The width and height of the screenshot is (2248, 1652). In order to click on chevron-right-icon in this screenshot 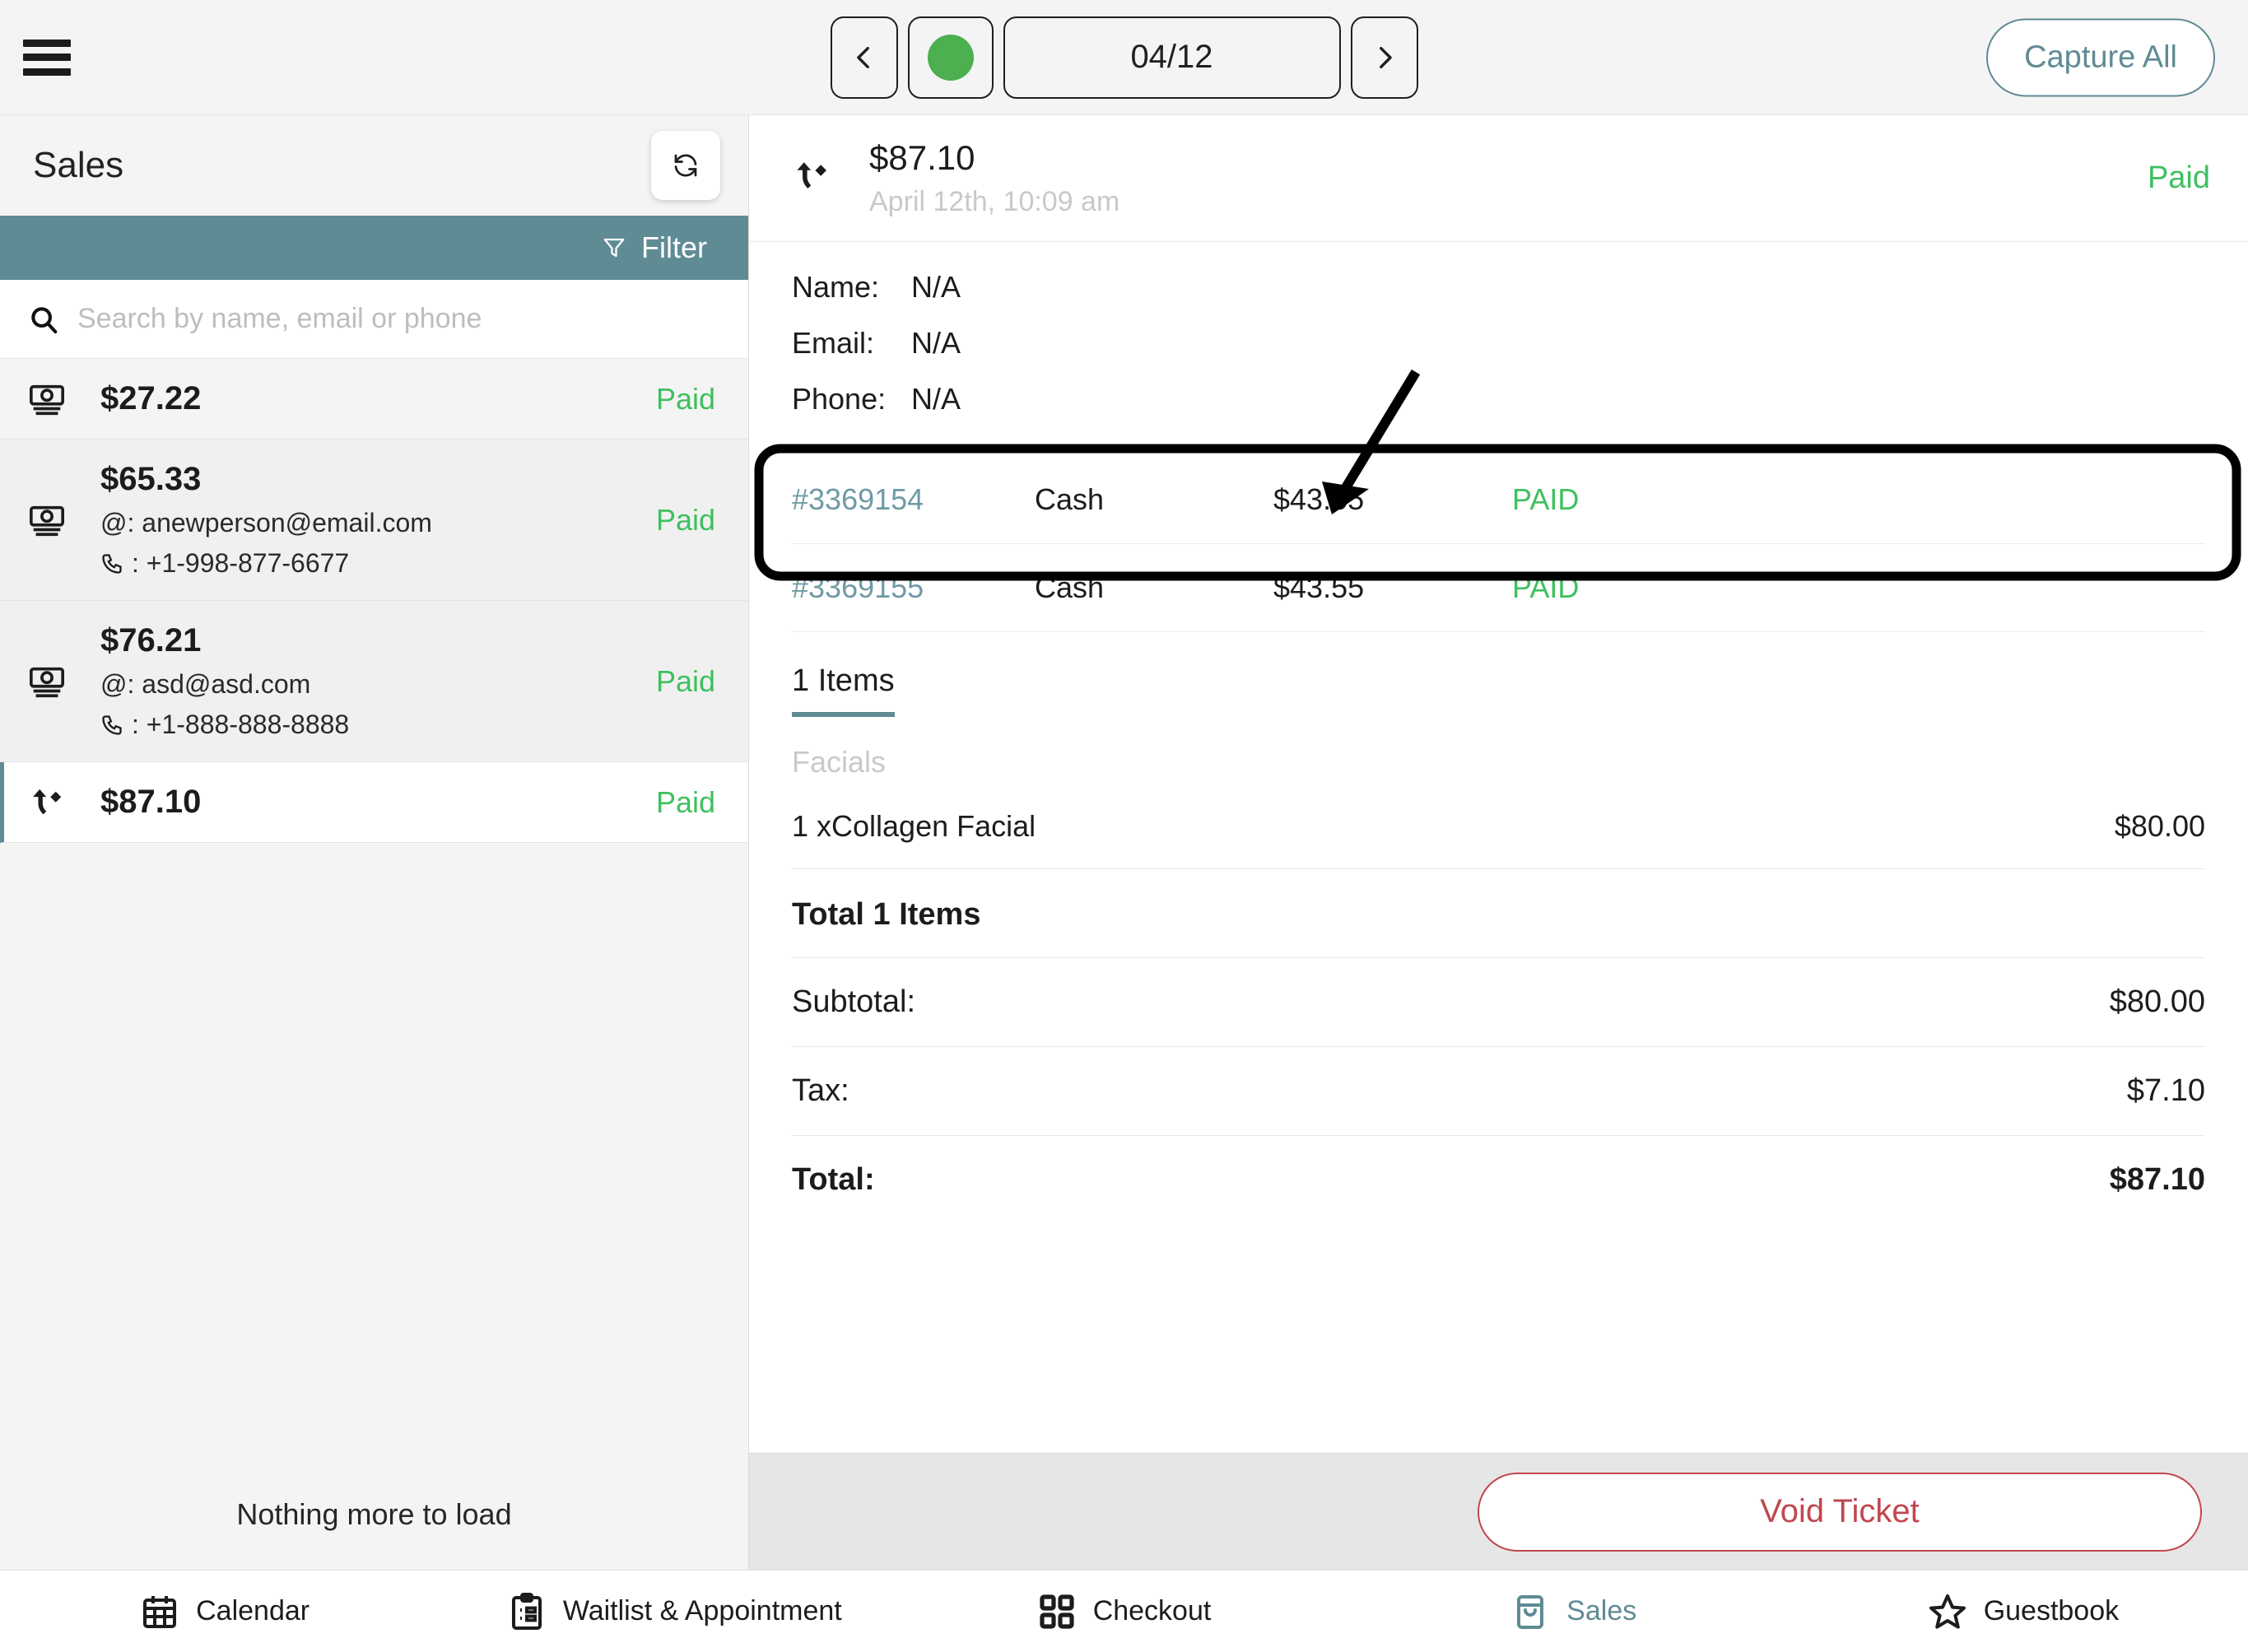, I will do `click(1385, 57)`.